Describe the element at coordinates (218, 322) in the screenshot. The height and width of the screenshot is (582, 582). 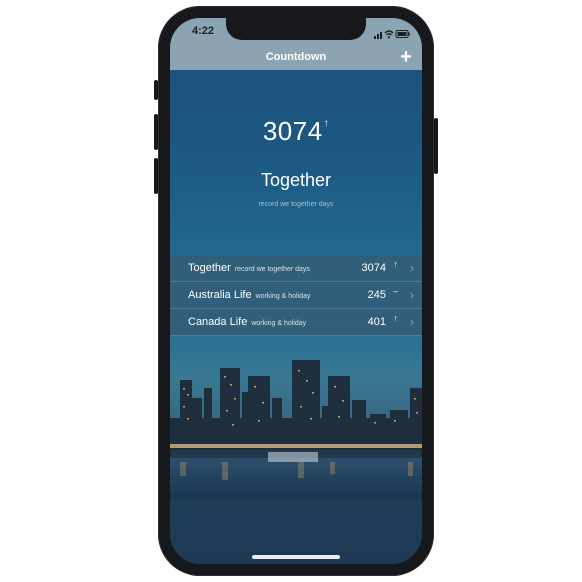
I see `list-item-title: Canada Life` at that location.